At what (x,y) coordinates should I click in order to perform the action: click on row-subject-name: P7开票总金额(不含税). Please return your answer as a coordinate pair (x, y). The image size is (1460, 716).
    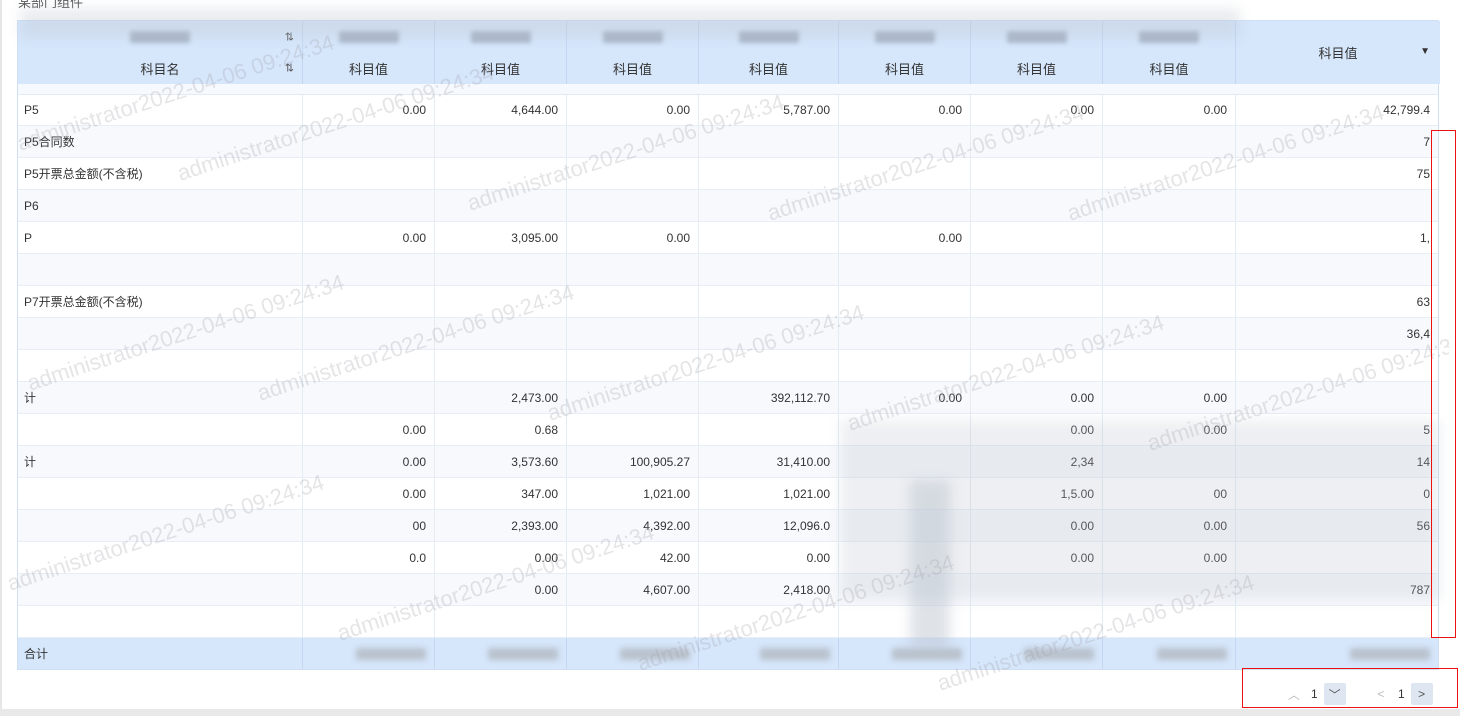
    Looking at the image, I should click on (160, 301).